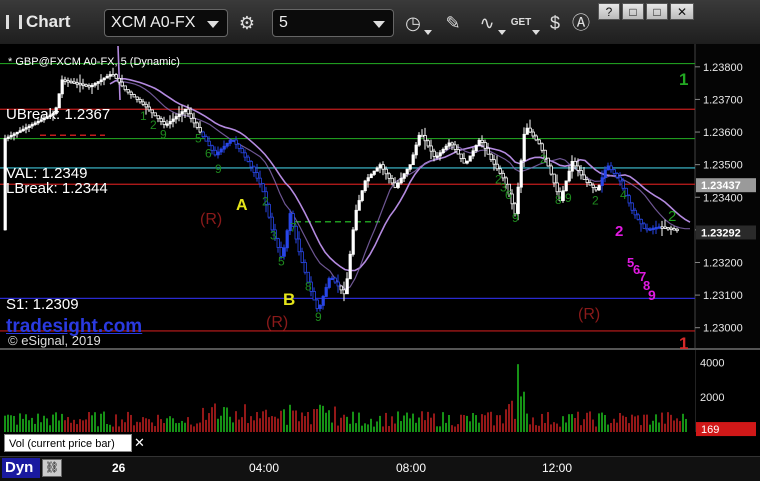 The image size is (760, 481). I want to click on level-label-s1: S1: 1.2309, so click(42, 304).